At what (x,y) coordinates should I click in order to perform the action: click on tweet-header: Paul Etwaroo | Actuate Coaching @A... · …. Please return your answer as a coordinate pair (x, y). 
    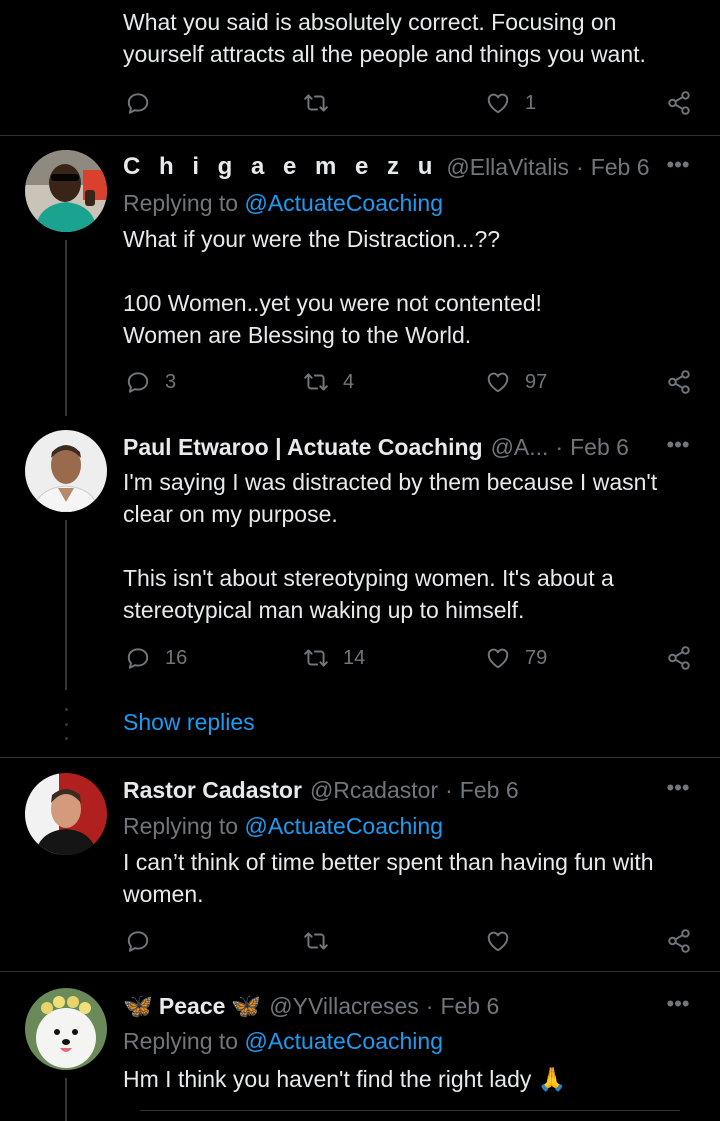
    Looking at the image, I should click on (389, 447).